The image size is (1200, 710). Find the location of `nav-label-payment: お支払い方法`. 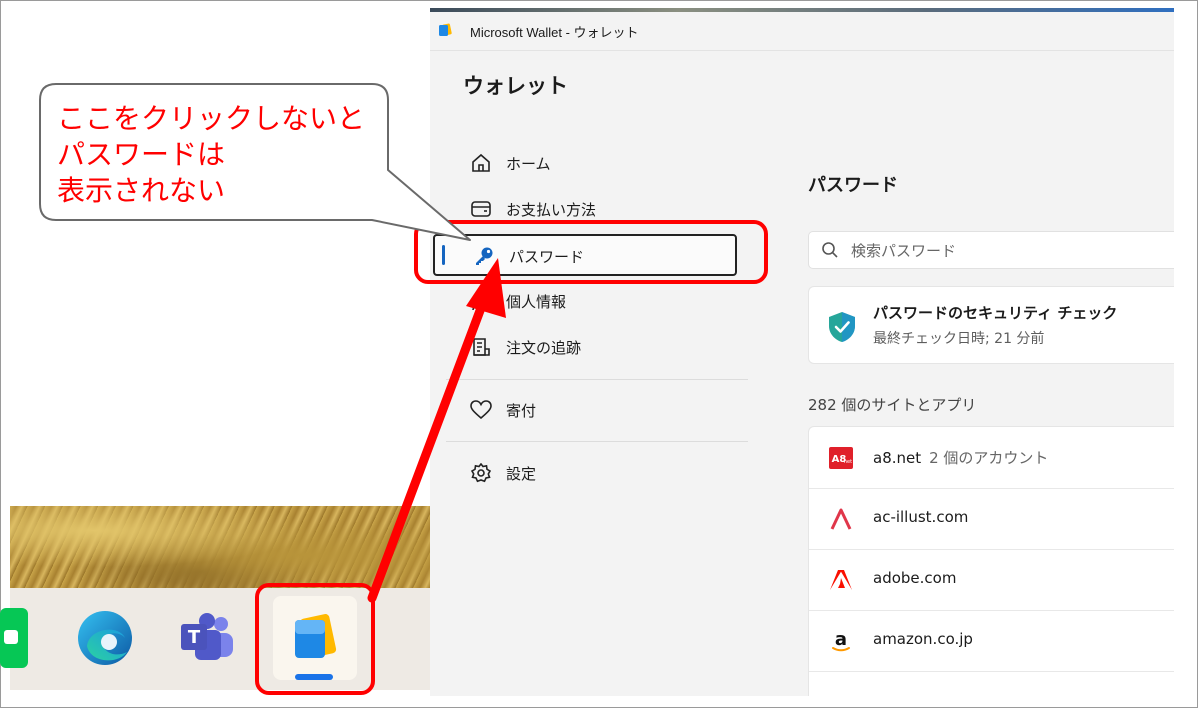

nav-label-payment: お支払い方法 is located at coordinates (551, 210).